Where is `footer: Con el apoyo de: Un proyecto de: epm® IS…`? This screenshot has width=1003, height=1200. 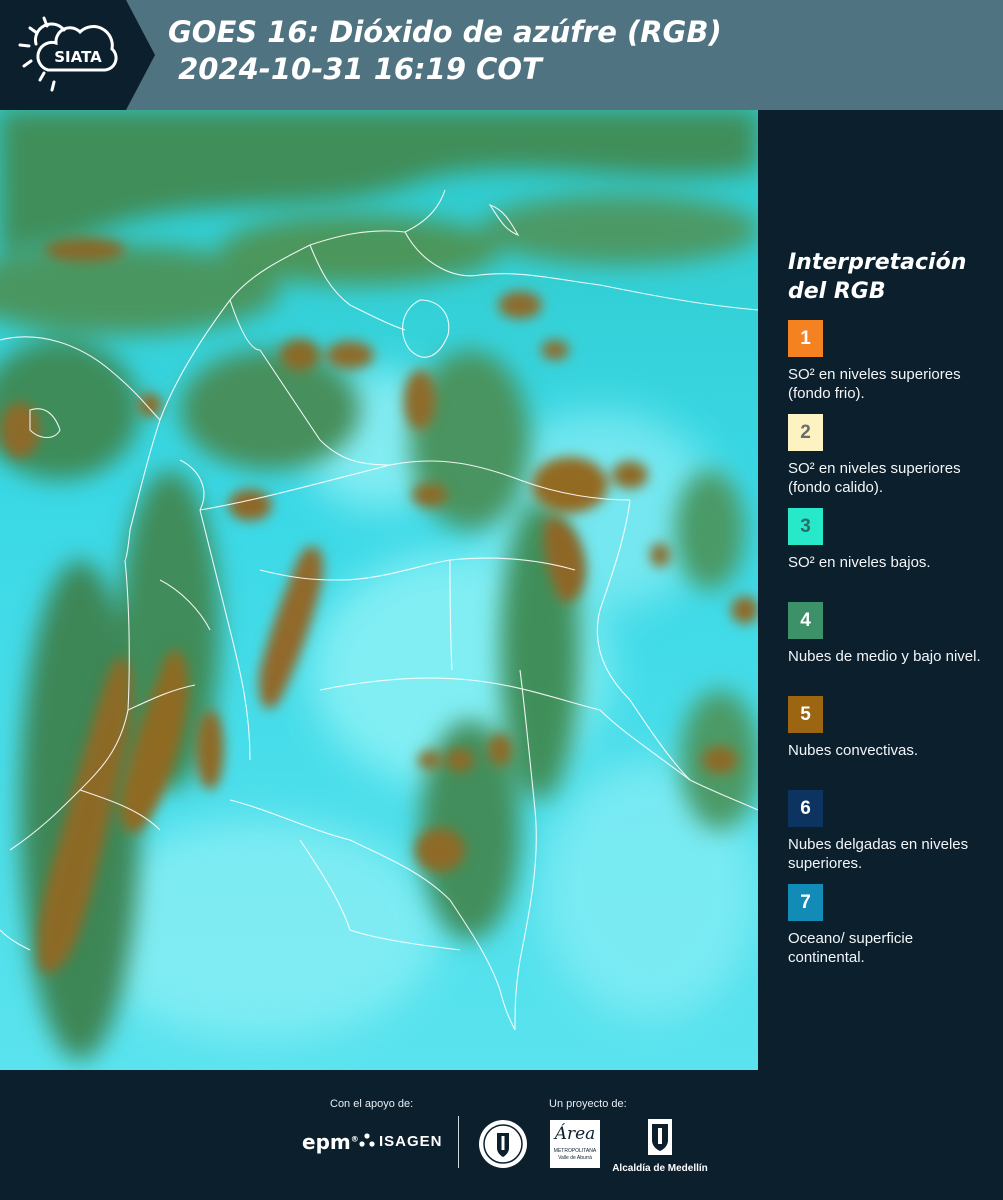 footer: Con el apoyo de: Un proyecto de: epm® IS… is located at coordinates (501, 1135).